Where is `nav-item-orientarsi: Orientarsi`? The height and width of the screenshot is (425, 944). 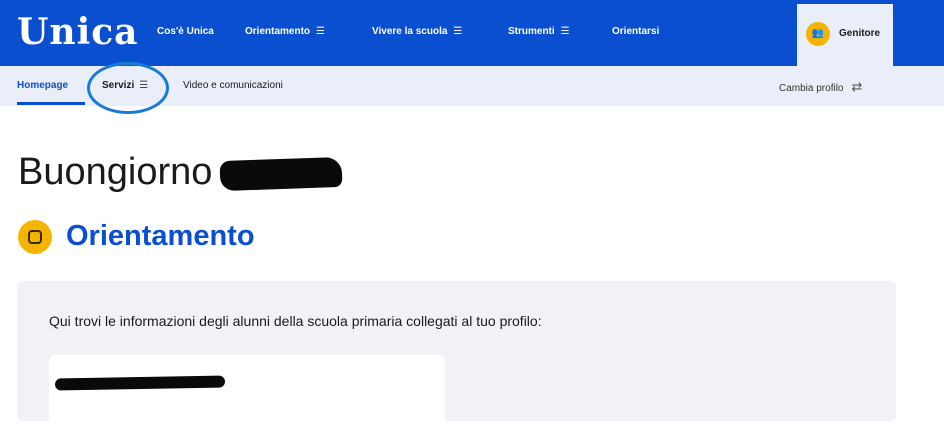 nav-item-orientarsi: Orientarsi is located at coordinates (635, 34).